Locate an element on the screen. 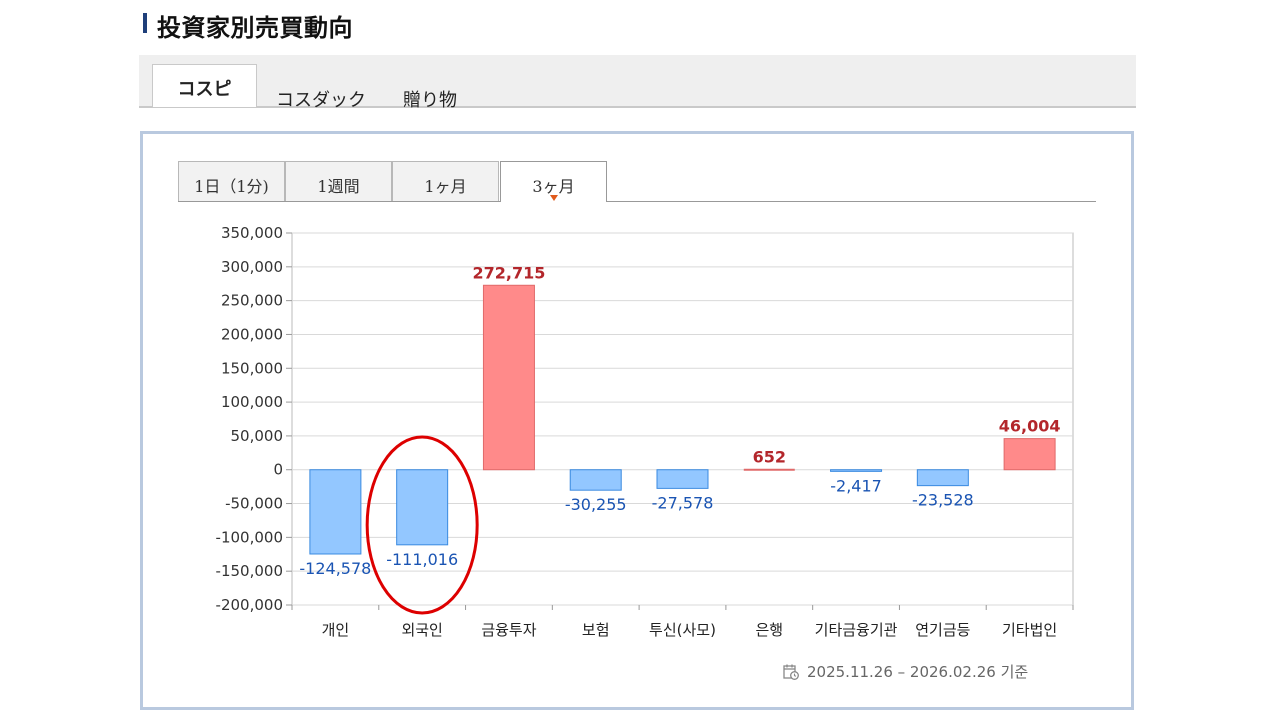  y-tick-label: 150,000 is located at coordinates (252, 368).